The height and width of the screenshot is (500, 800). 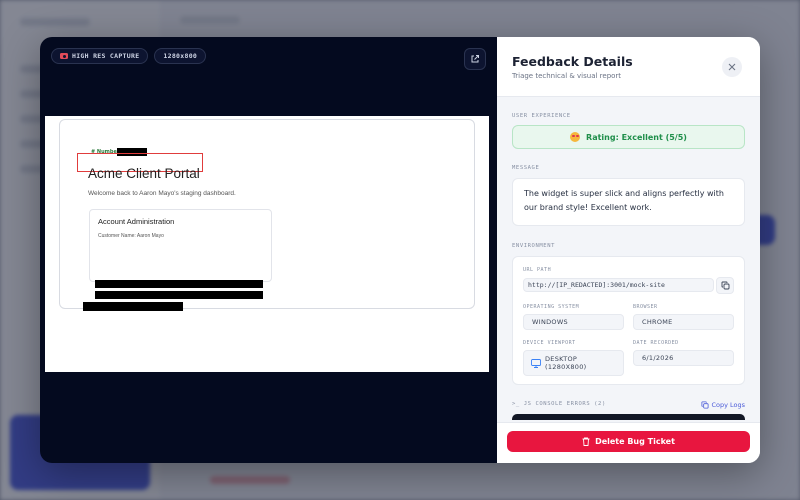 What do you see at coordinates (586, 441) in the screenshot?
I see `trash-icon` at bounding box center [586, 441].